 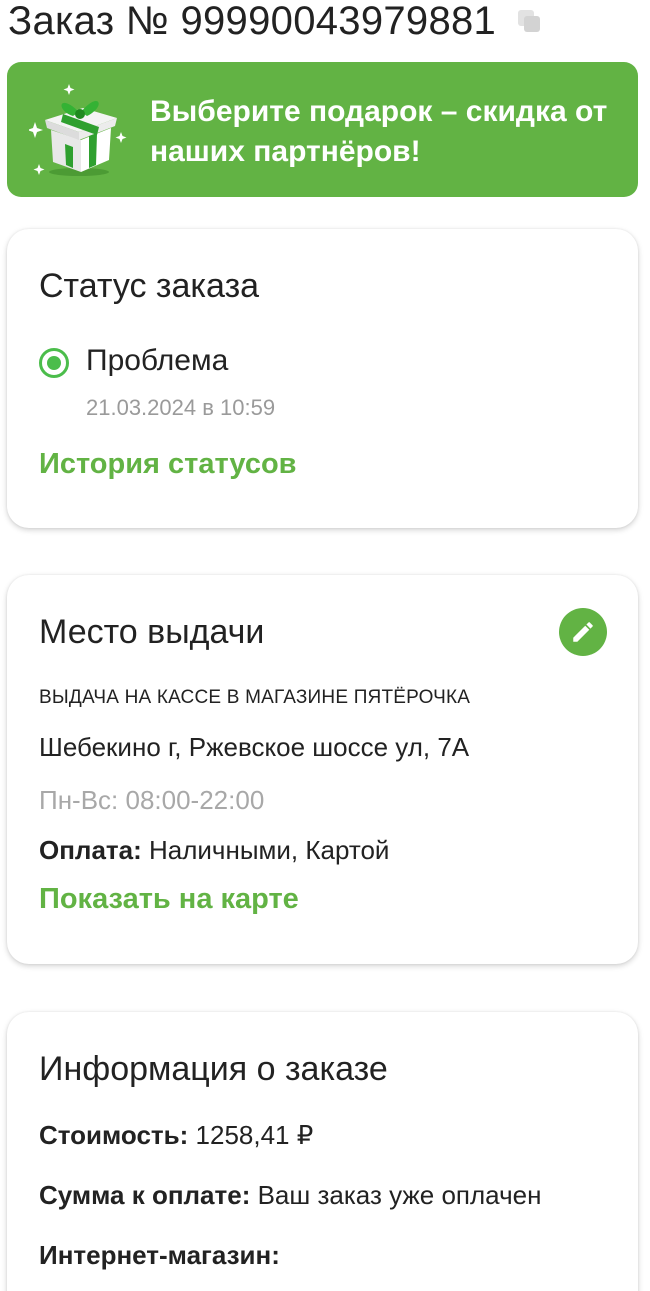 I want to click on copy-icon, so click(x=529, y=21).